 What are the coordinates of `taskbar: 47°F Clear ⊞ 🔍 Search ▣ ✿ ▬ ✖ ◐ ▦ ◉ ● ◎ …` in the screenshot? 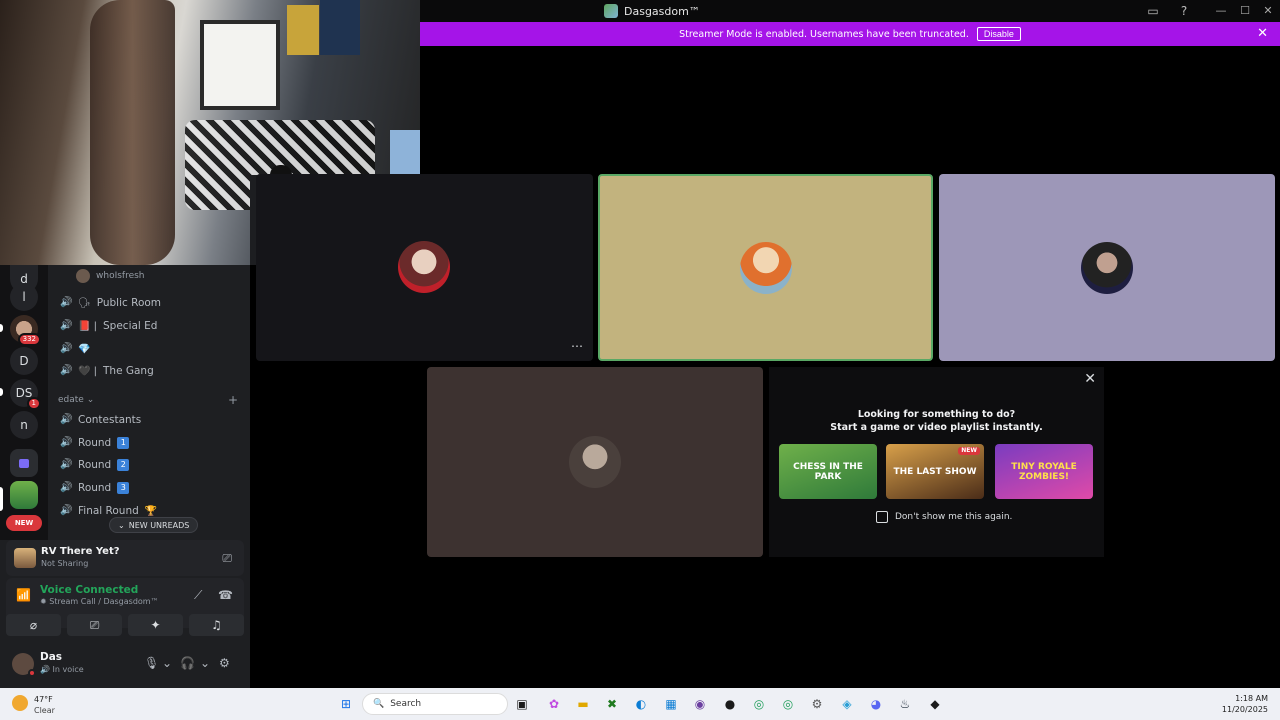 It's located at (640, 704).